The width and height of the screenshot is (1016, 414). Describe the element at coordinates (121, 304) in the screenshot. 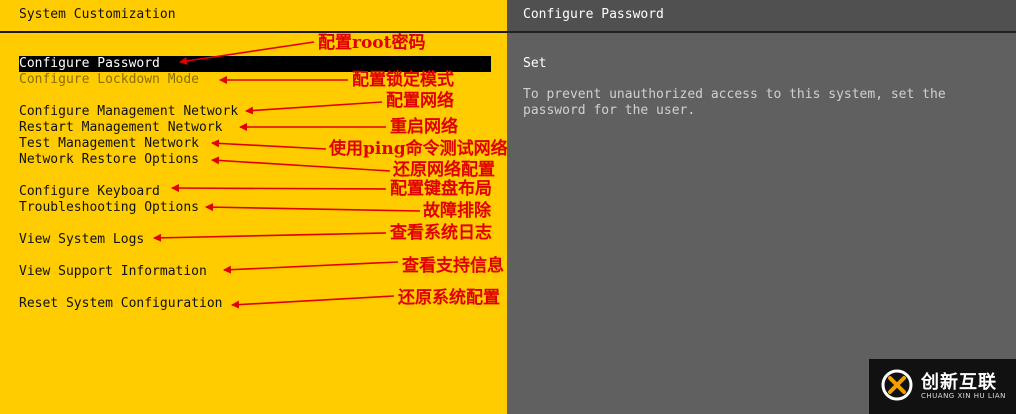

I see `menu-item-reset-system-configuration: Reset System Configuration` at that location.